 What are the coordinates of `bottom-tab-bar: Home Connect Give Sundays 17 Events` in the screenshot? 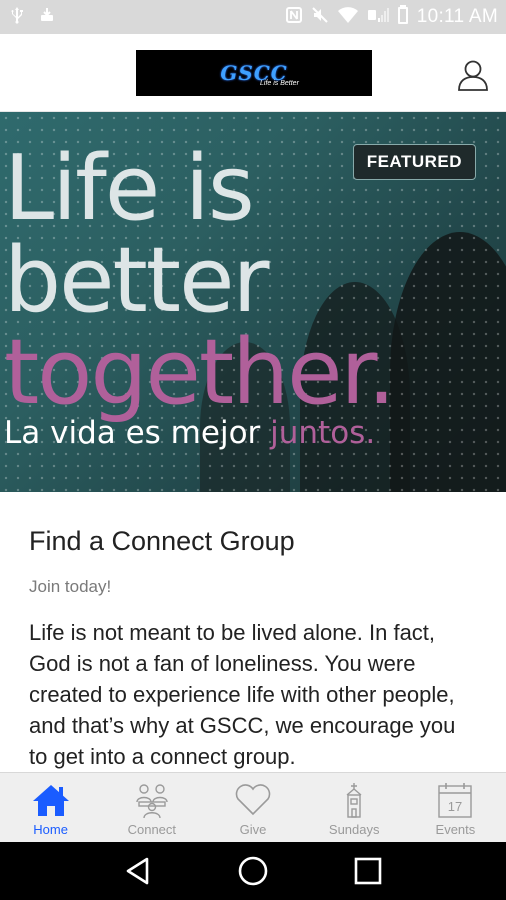 It's located at (253, 807).